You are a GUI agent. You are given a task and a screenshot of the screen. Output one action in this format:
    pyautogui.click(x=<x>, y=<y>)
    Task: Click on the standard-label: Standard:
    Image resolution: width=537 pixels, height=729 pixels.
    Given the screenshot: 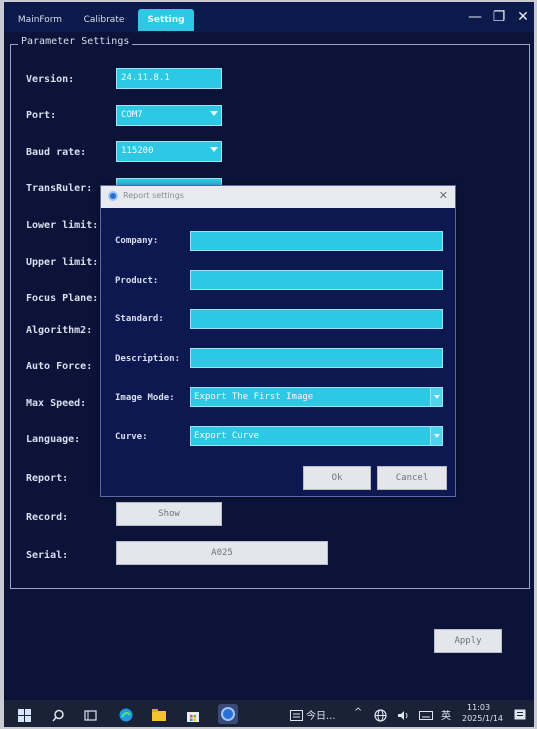 What is the action you would take?
    pyautogui.click(x=139, y=319)
    